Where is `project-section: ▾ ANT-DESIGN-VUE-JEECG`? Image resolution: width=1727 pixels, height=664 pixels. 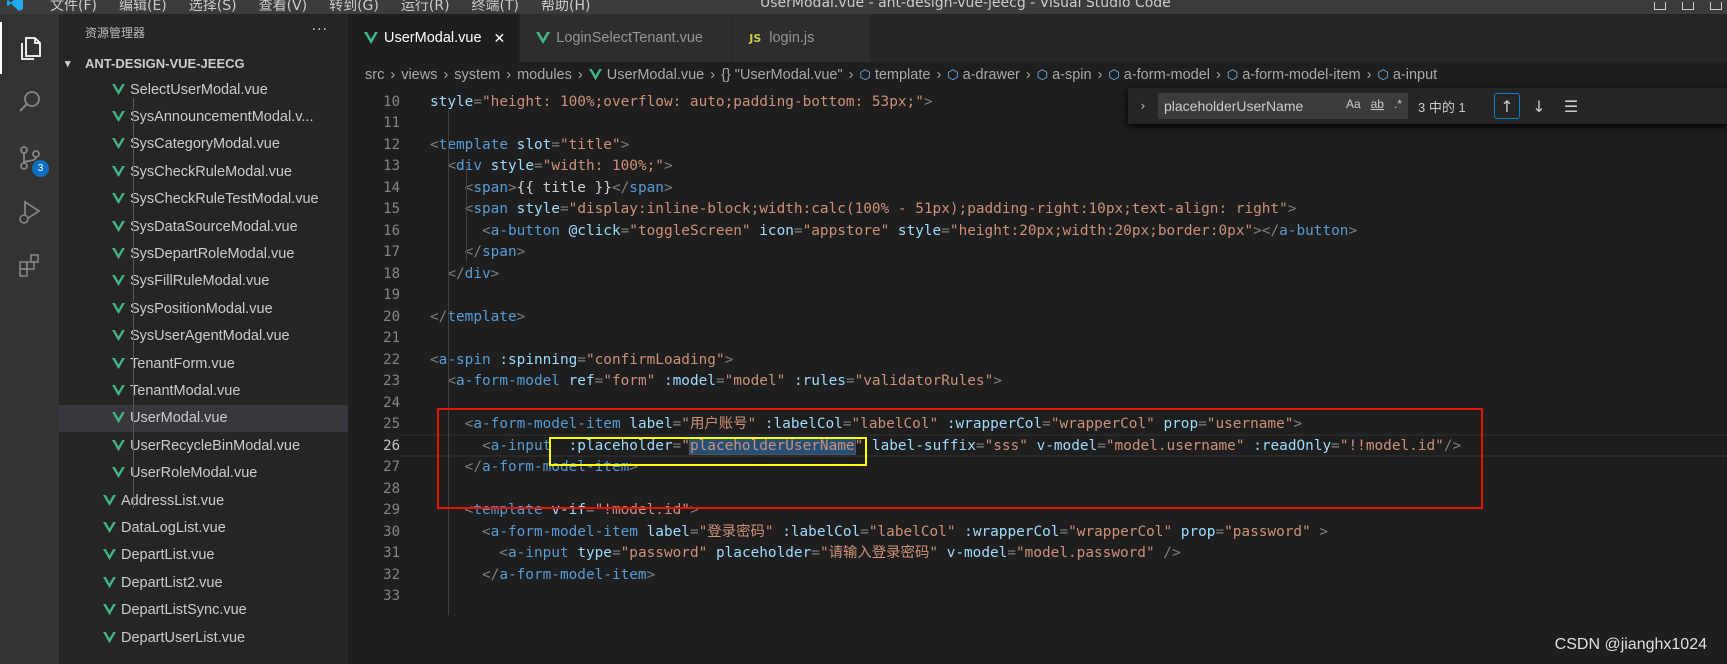
project-section: ▾ ANT-DESIGN-VUE-JEECG is located at coordinates (203, 63).